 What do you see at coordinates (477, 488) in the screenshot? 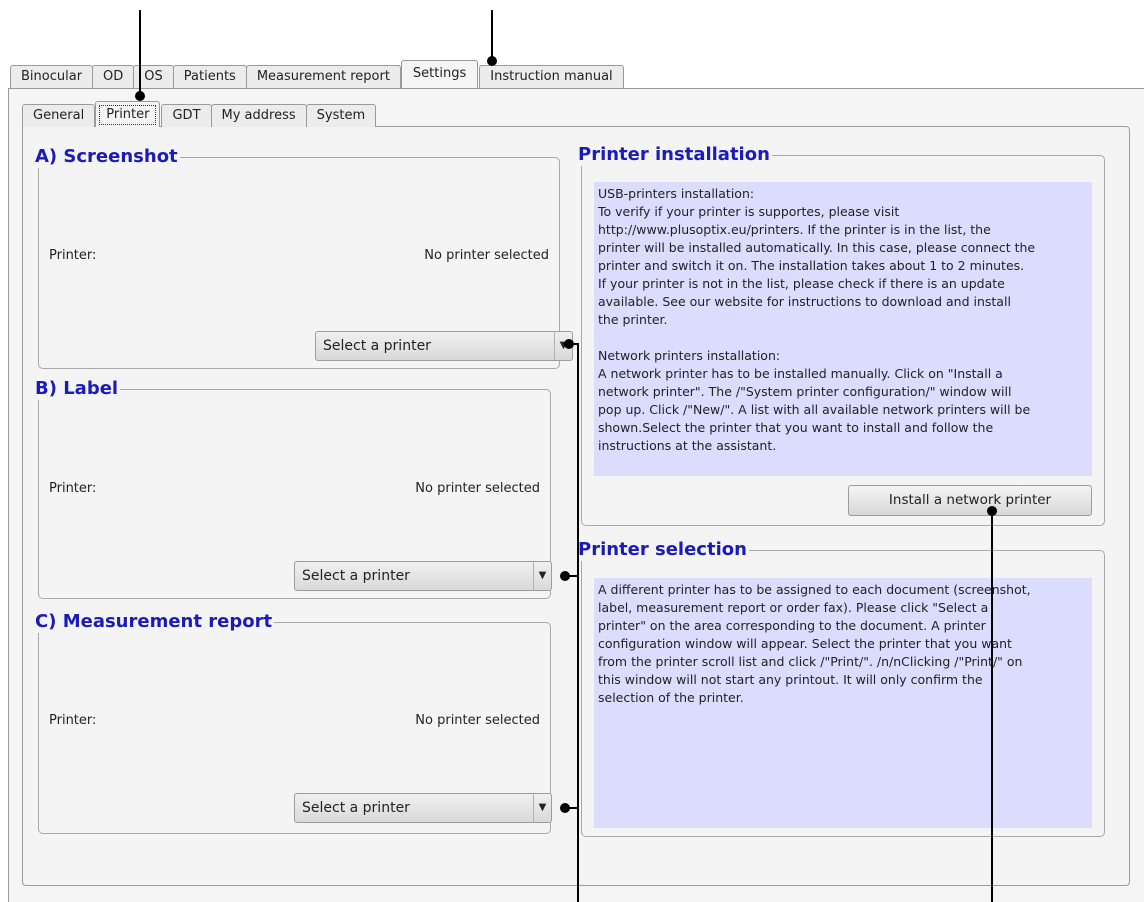
I see `label-printer-value: No printer selected` at bounding box center [477, 488].